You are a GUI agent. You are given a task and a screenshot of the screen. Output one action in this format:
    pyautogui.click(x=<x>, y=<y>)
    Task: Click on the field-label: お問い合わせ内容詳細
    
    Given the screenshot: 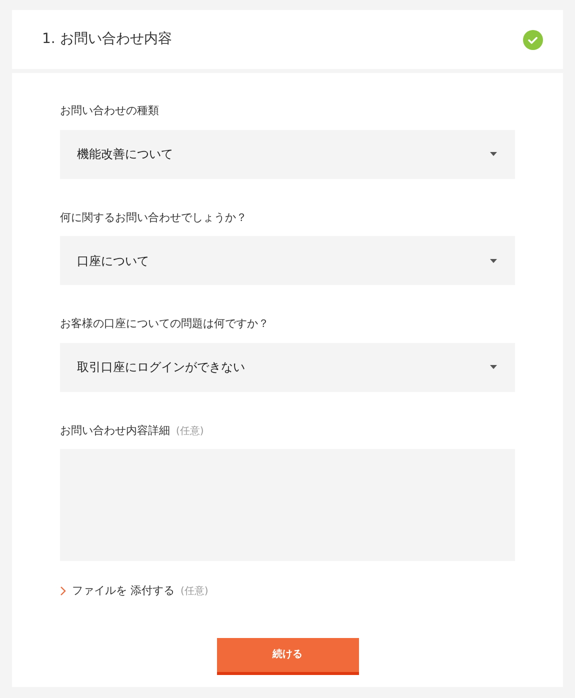 What is the action you would take?
    pyautogui.click(x=115, y=430)
    